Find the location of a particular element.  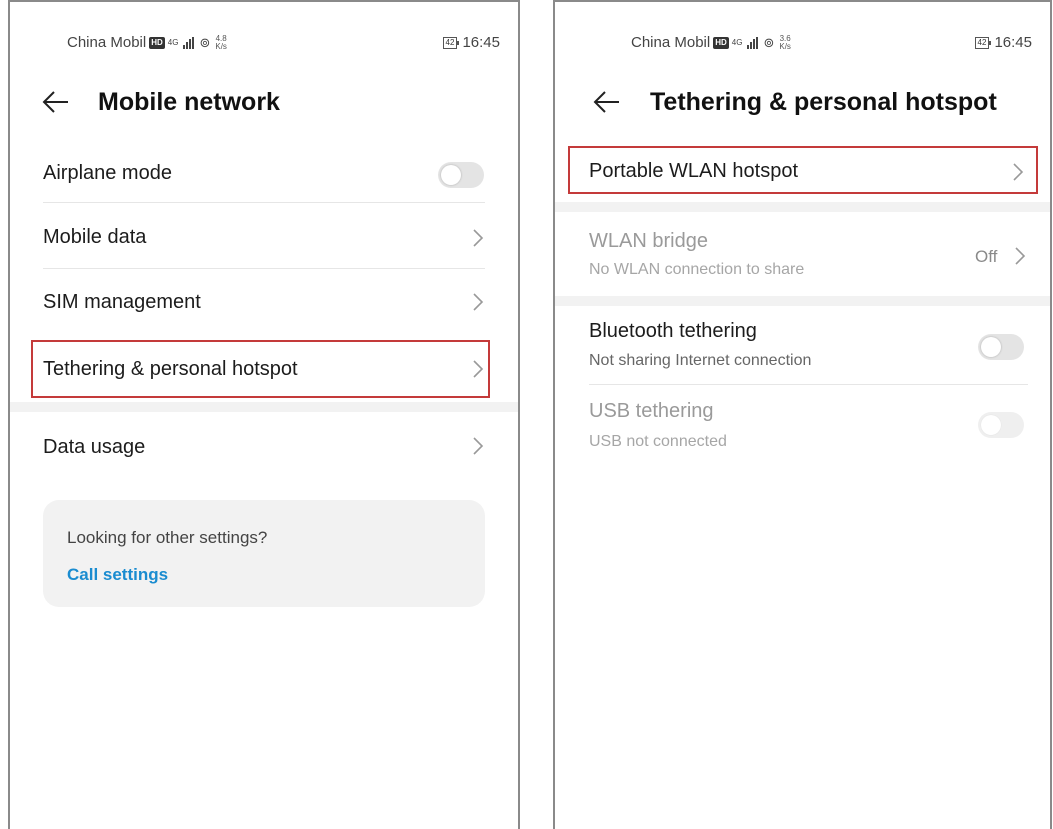

status-bar: China Mobil HD 4G ⊚ 3.6 K/s 42 16:45 is located at coordinates (802, 44).